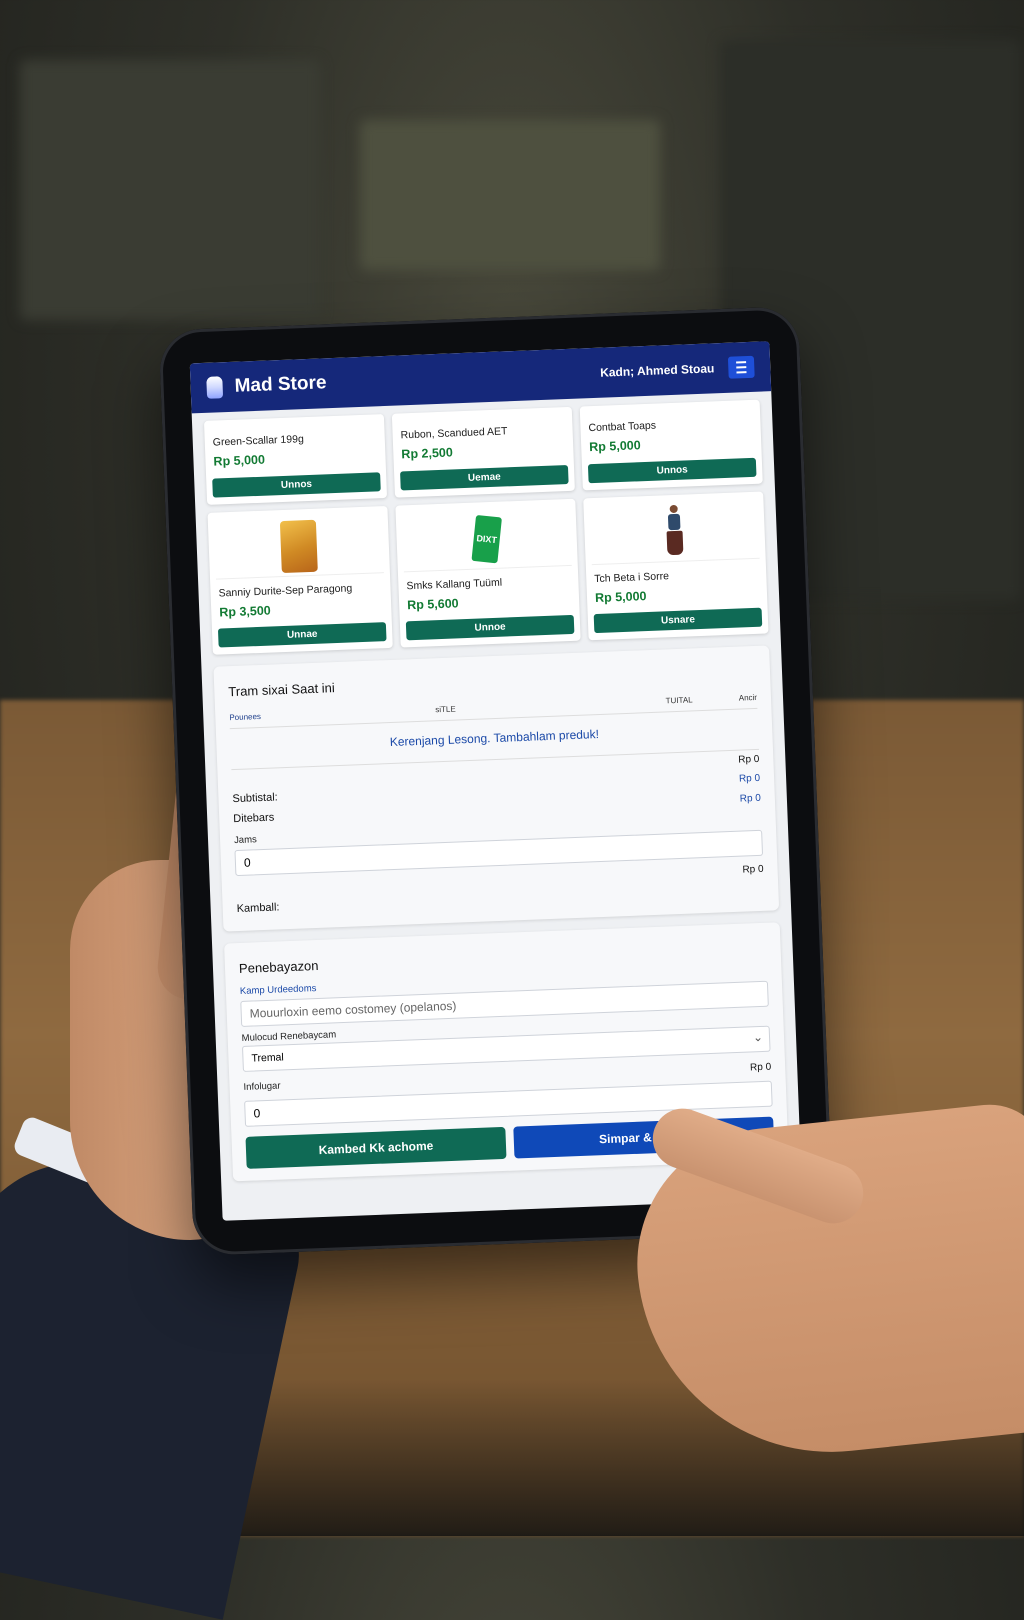 This screenshot has height=1620, width=1024. I want to click on subtotal-label: Subtistal:, so click(255, 798).